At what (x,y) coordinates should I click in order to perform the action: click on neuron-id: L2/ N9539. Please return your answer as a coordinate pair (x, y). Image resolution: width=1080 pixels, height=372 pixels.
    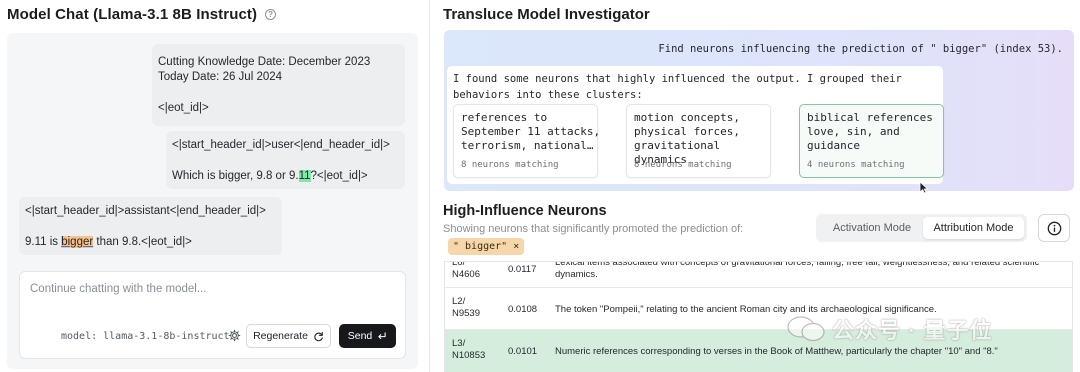
    Looking at the image, I should click on (474, 308).